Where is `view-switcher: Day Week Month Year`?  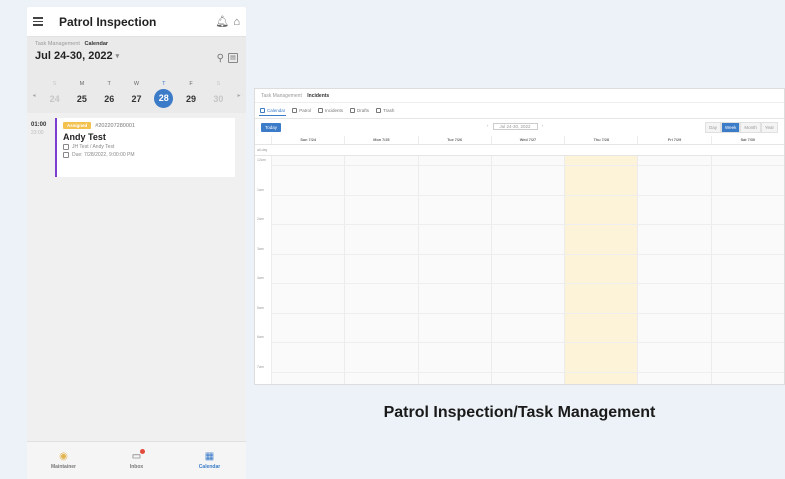
view-switcher: Day Week Month Year is located at coordinates (741, 127).